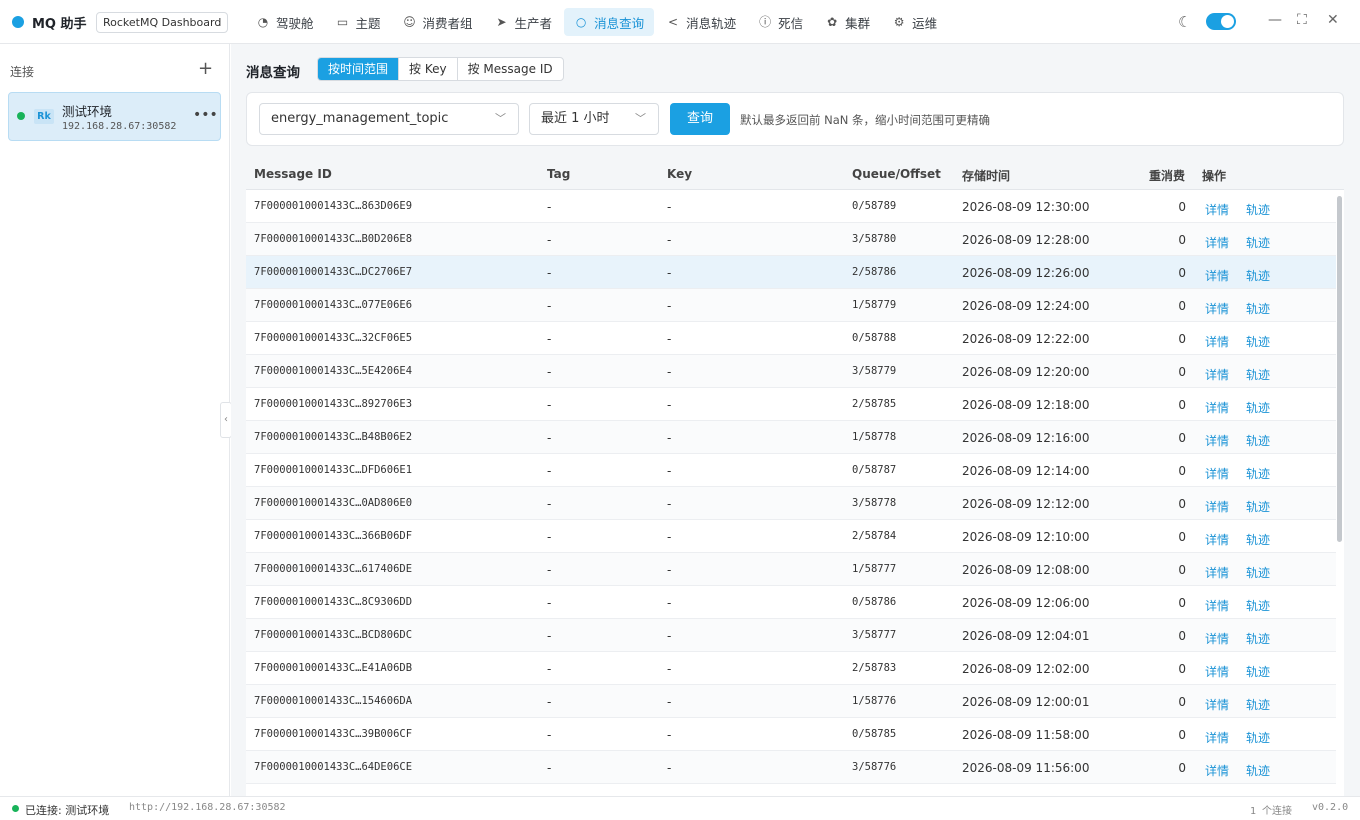  What do you see at coordinates (427, 69) in the screenshot?
I see `tab-query-mode-1: 按 Key` at bounding box center [427, 69].